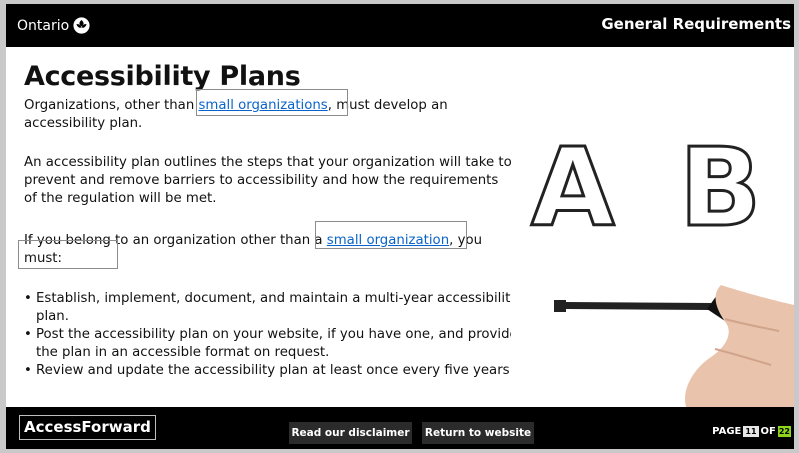 Image resolution: width=799 pixels, height=453 pixels. What do you see at coordinates (350, 433) in the screenshot?
I see `read-disclaimer-button: Read our disclaimer` at bounding box center [350, 433].